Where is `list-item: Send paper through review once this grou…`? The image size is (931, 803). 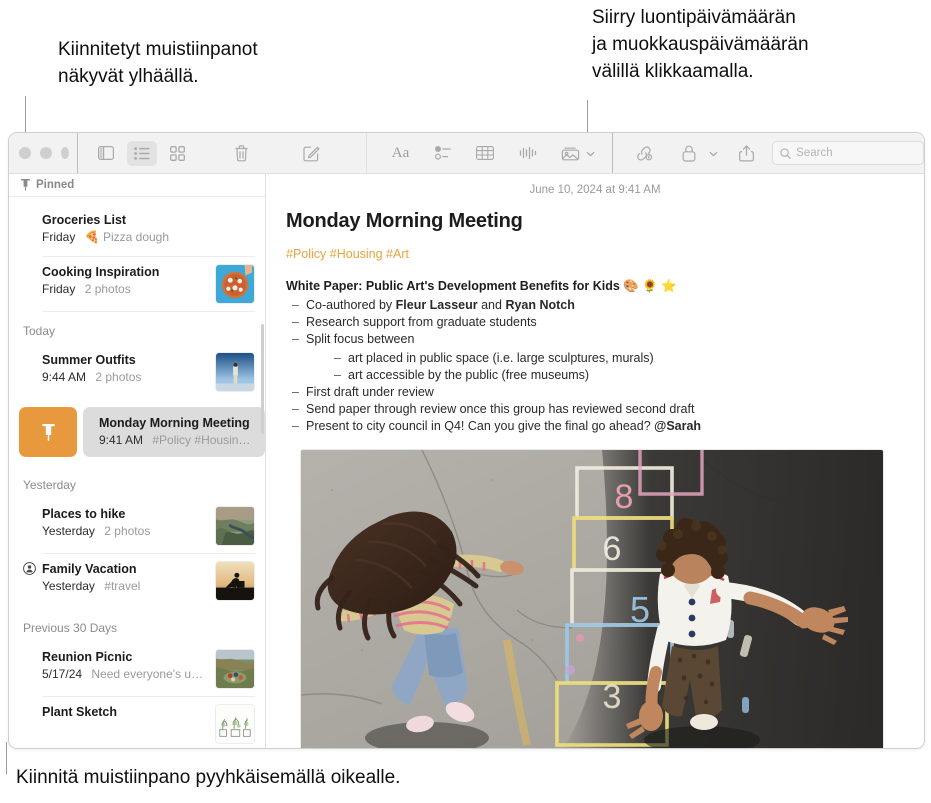
list-item: Send paper through review once this grou… is located at coordinates (592, 409).